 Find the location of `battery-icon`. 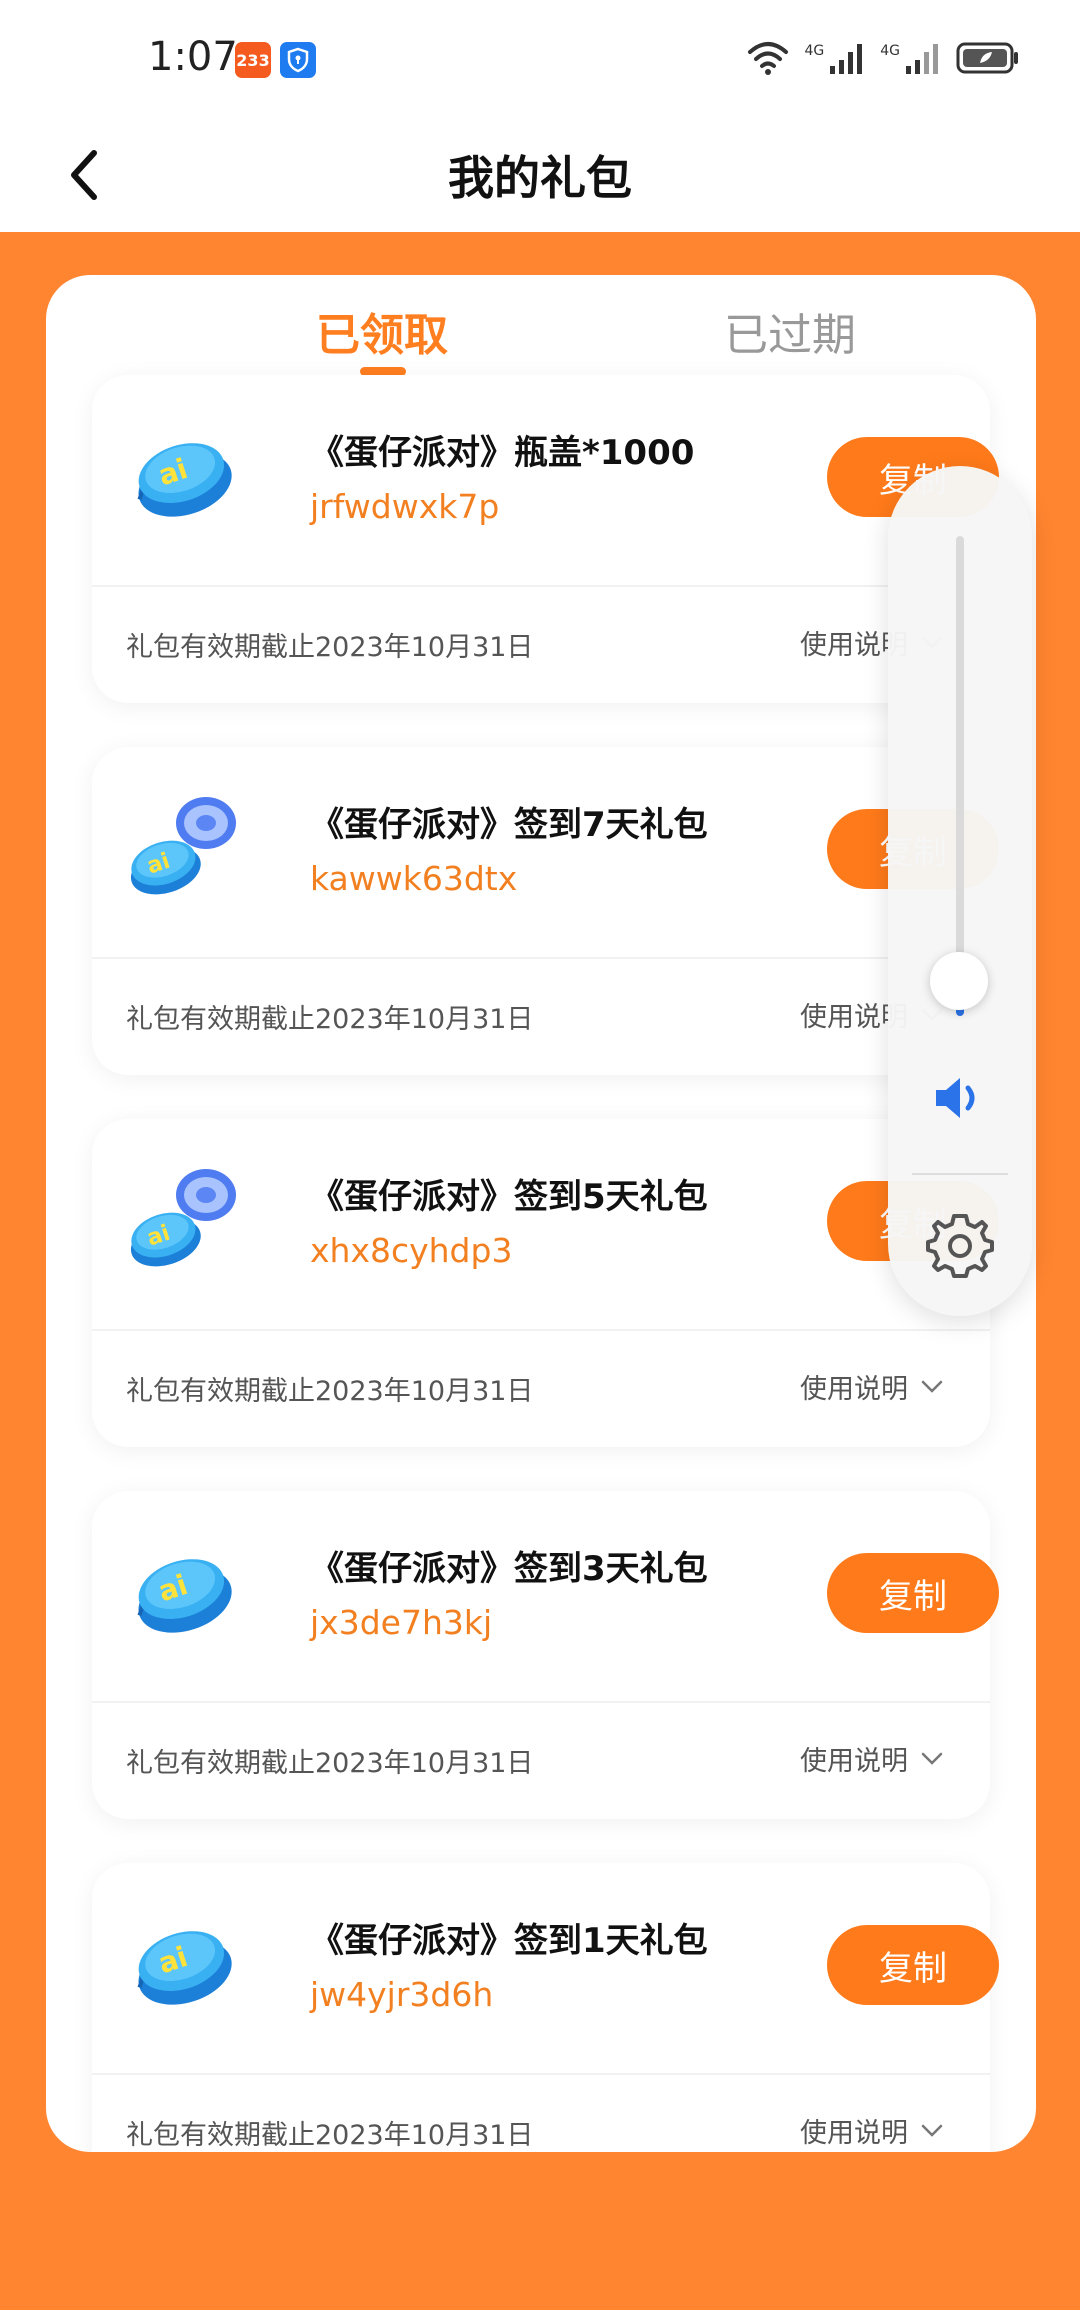

battery-icon is located at coordinates (987, 58).